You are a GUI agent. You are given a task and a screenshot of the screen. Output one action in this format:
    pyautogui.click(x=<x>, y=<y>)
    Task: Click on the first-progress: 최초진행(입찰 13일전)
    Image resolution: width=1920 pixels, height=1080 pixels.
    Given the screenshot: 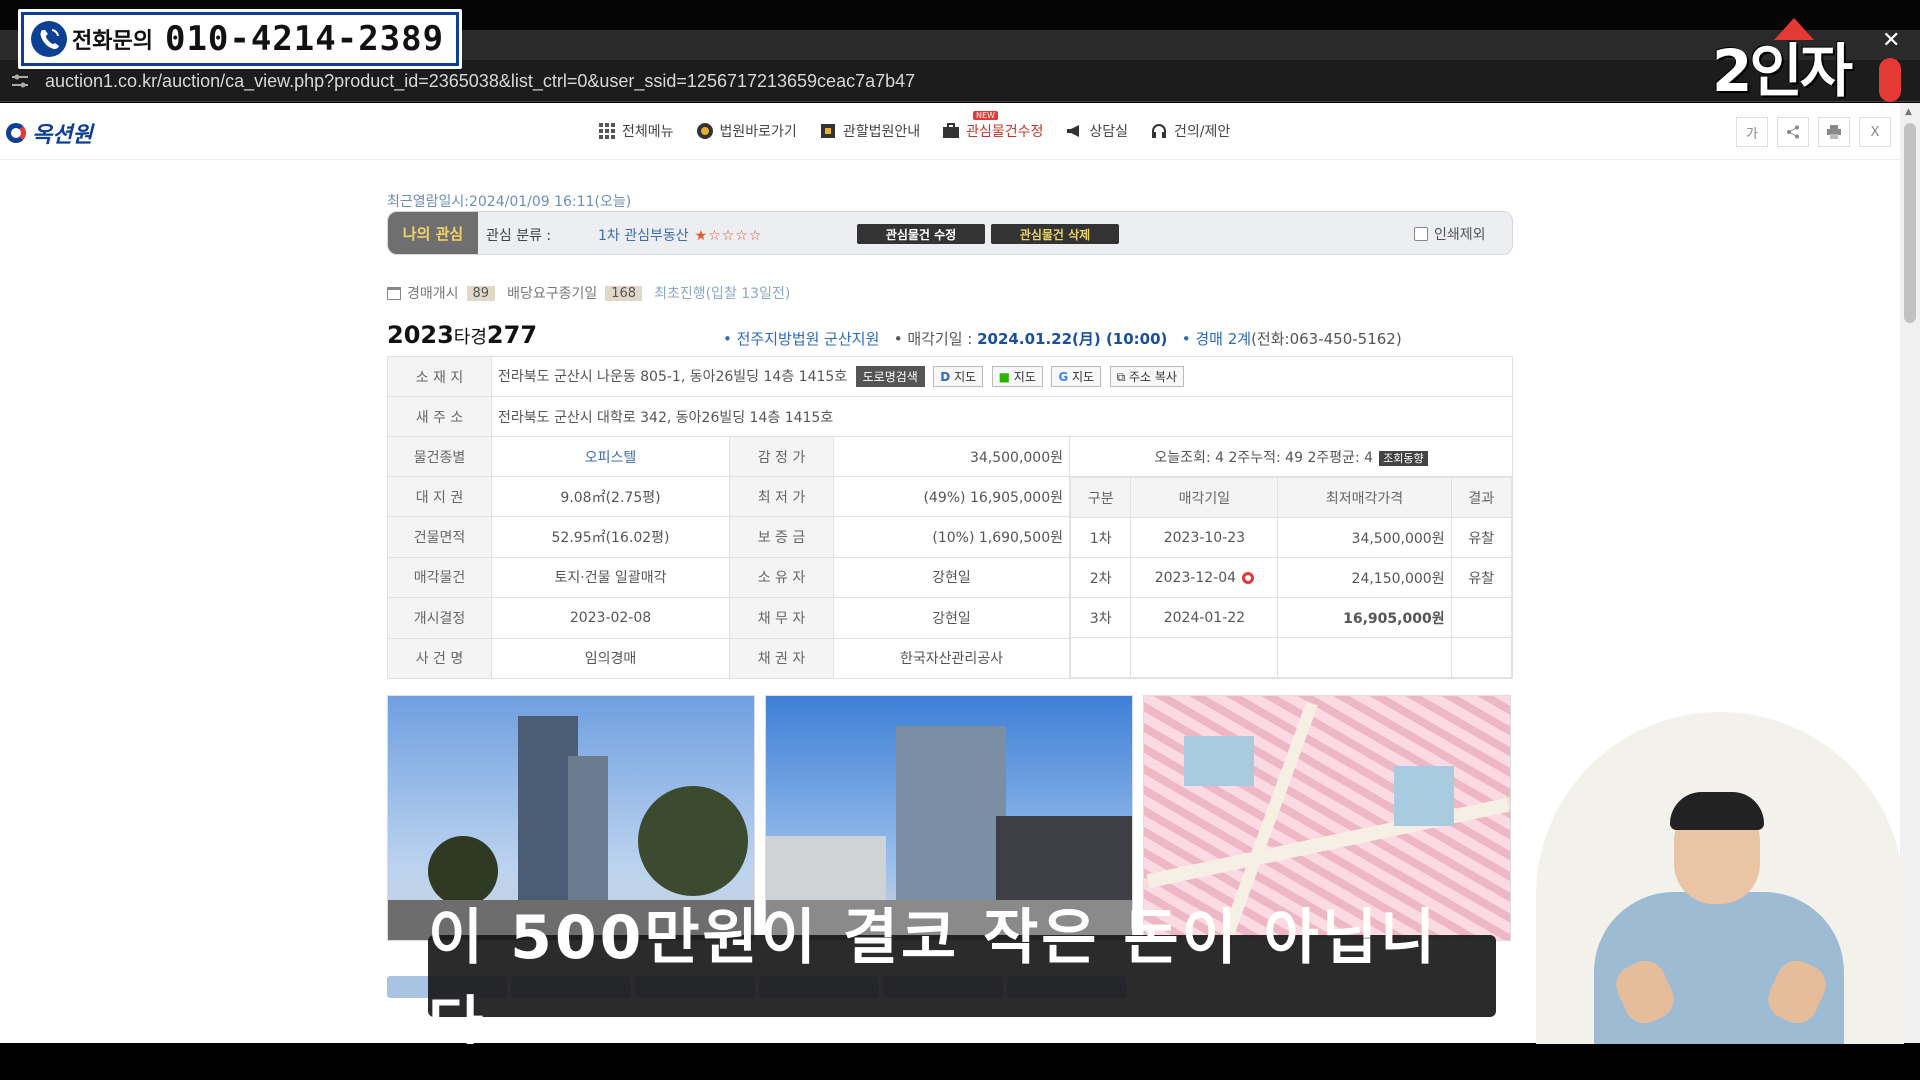 What is the action you would take?
    pyautogui.click(x=722, y=294)
    